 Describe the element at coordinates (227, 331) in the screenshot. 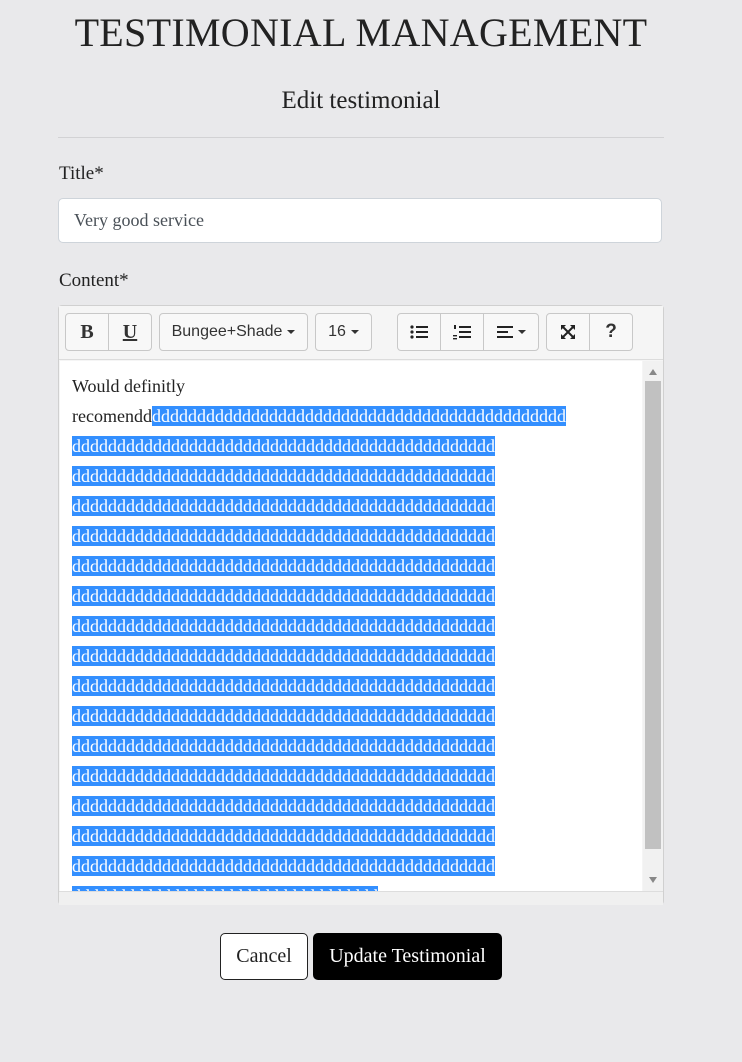

I see `font-name-label: Bungee+Shade` at that location.